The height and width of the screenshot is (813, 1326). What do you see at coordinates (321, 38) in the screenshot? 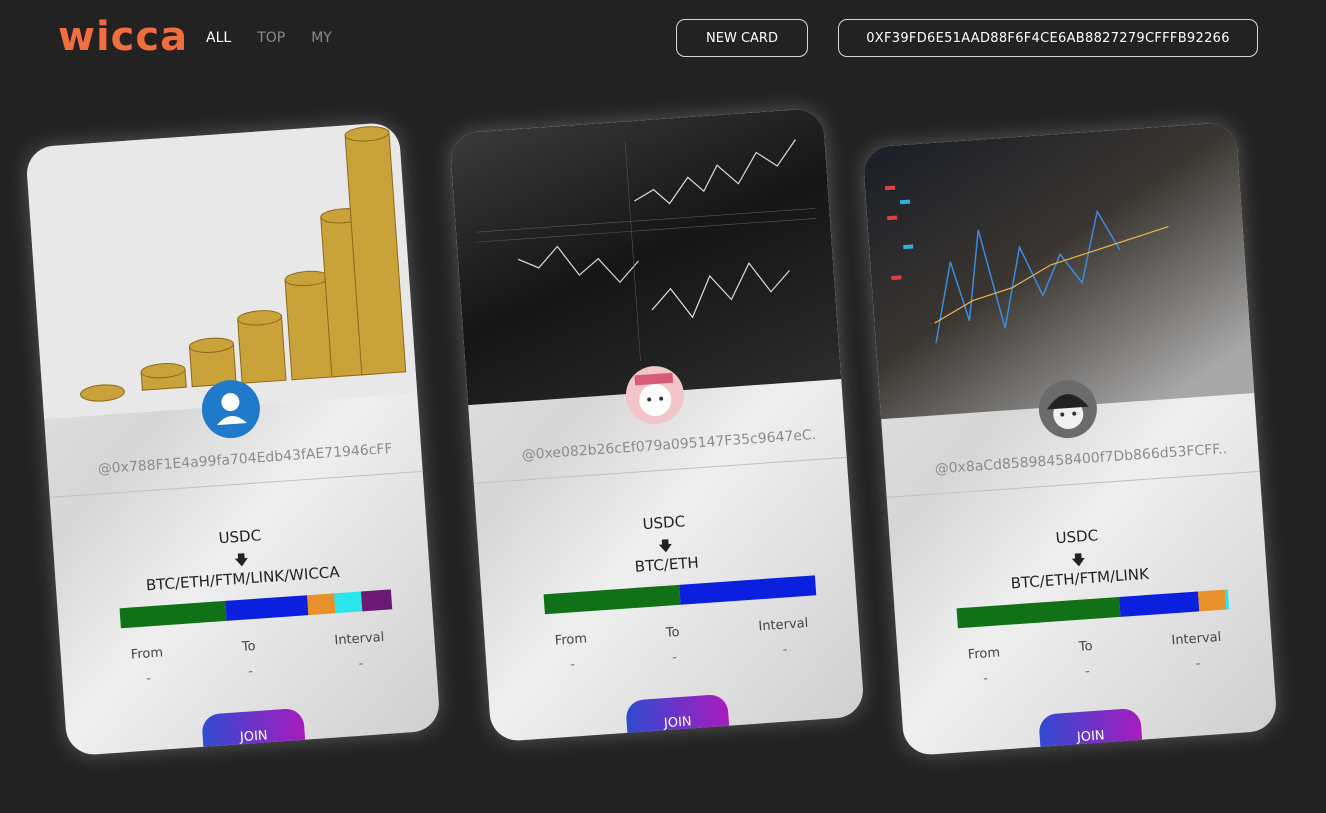
I see `nav-my: MY` at bounding box center [321, 38].